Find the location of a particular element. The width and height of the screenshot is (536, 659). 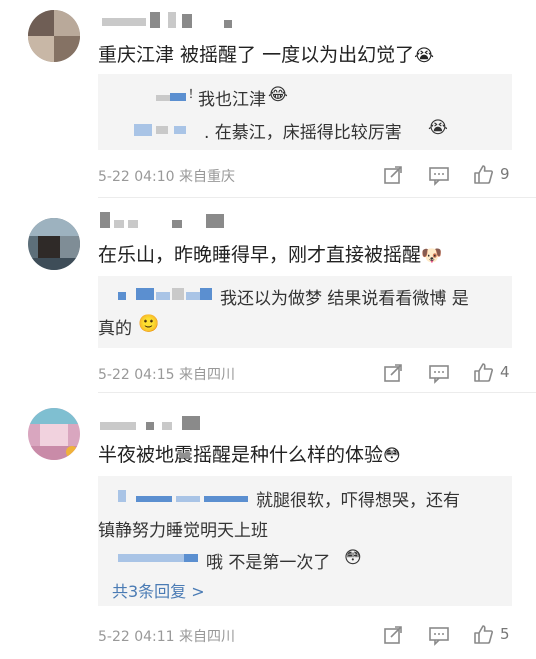

doge-emoji: 🐶 is located at coordinates (432, 256).